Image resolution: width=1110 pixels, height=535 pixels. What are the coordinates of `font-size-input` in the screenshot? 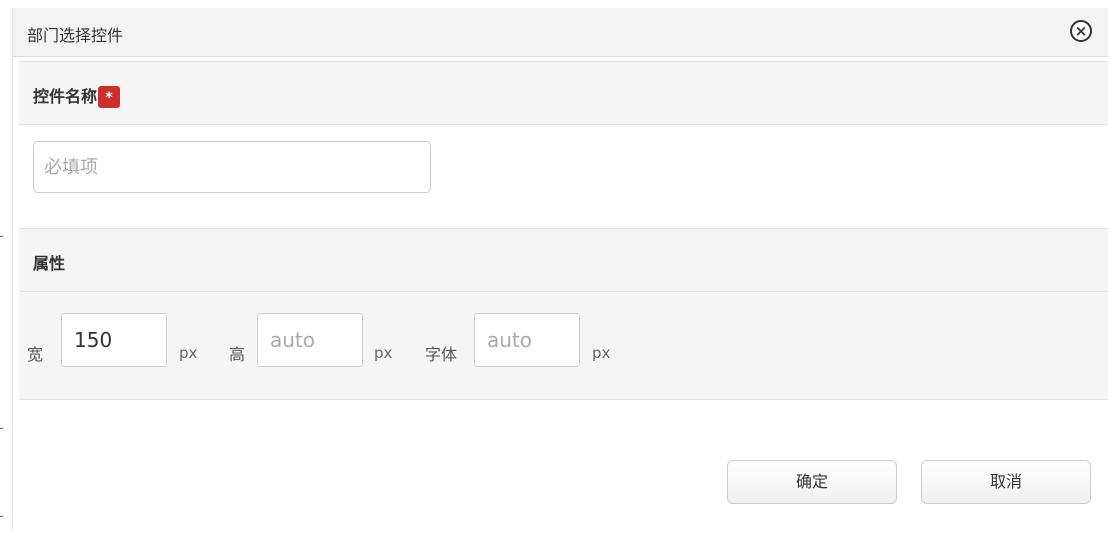 It's located at (527, 340).